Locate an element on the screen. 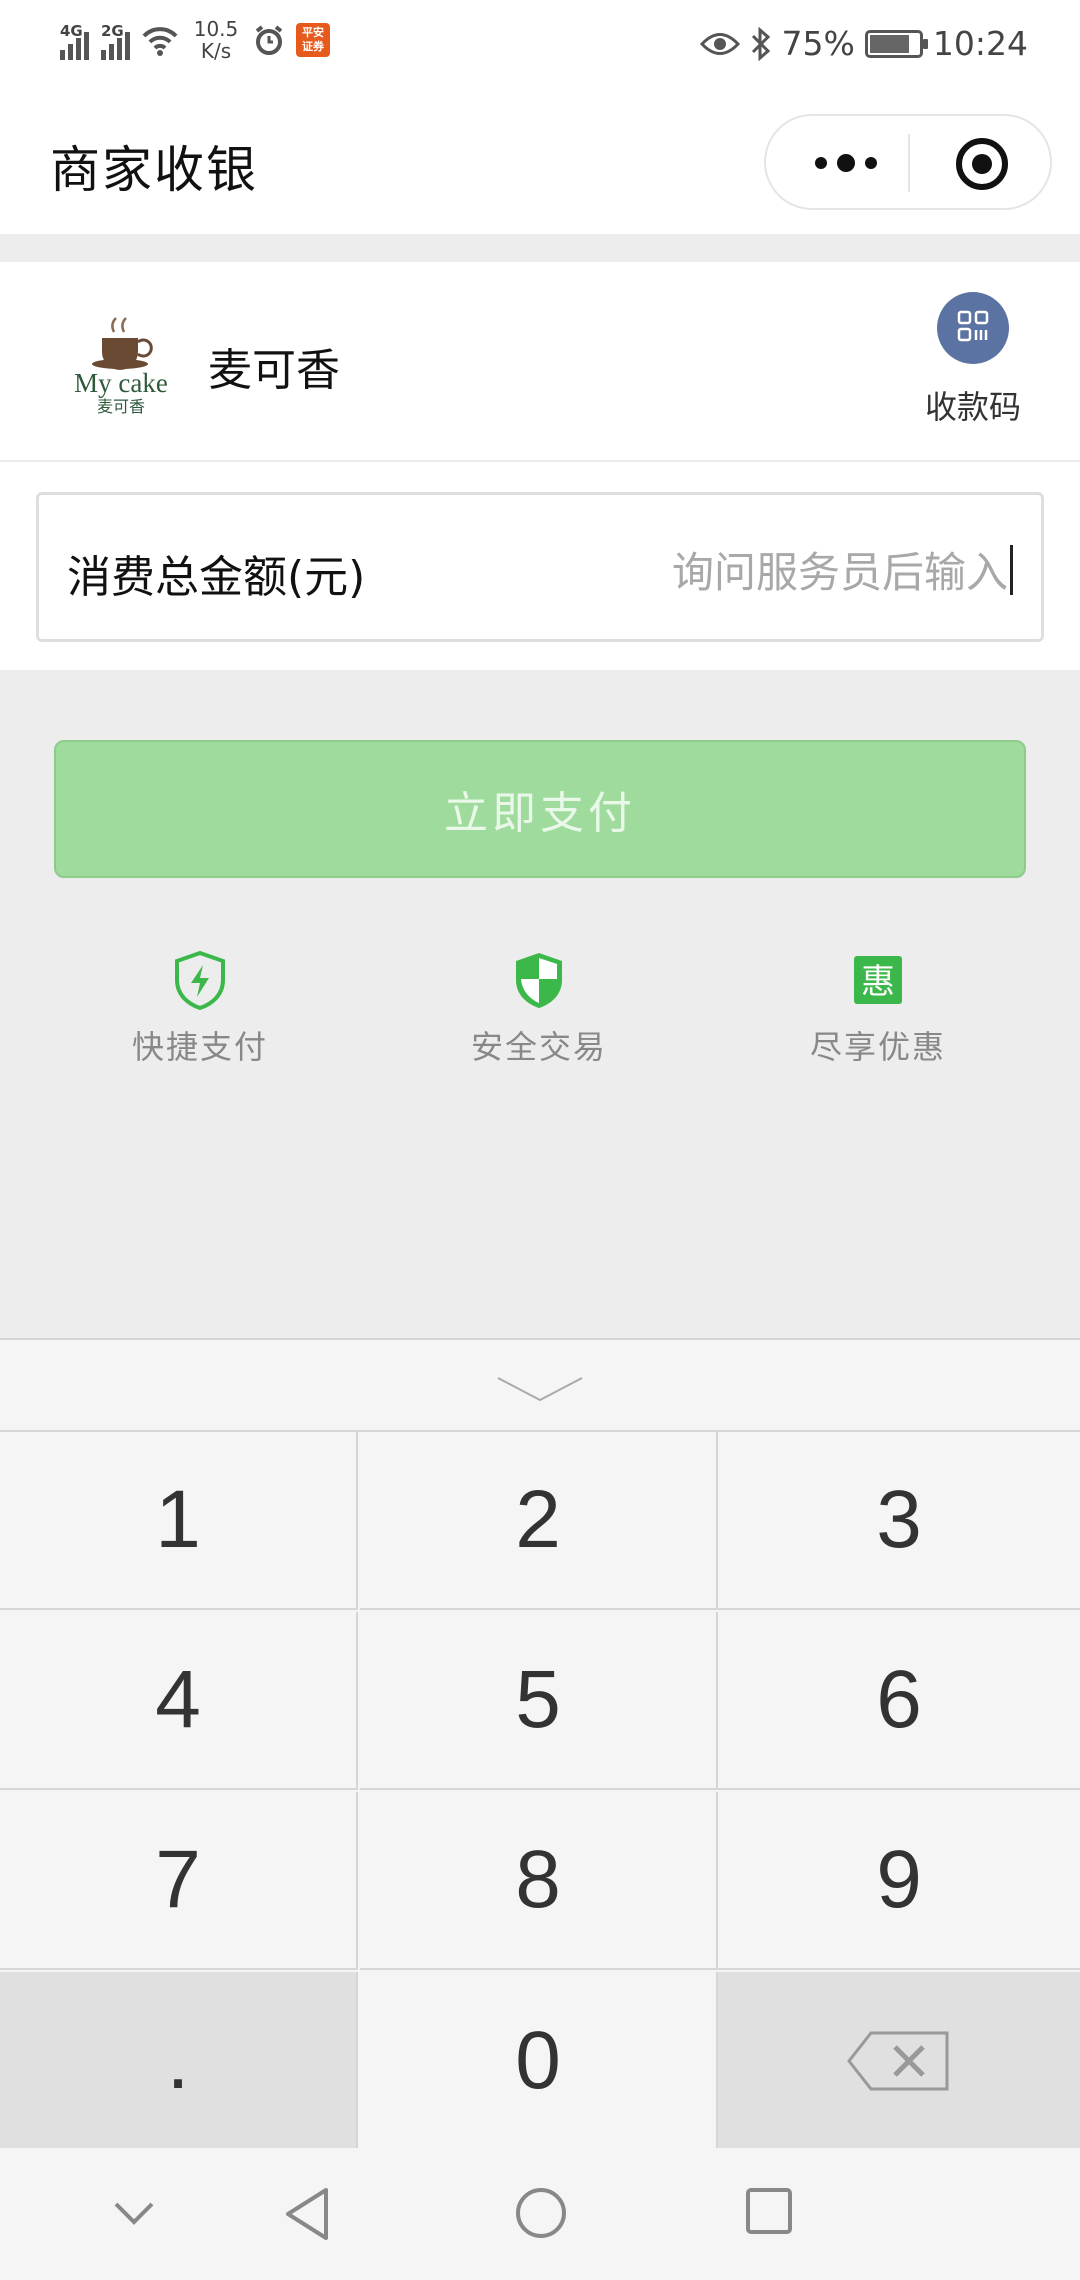  feature-label: 安全交易 is located at coordinates (538, 1047).